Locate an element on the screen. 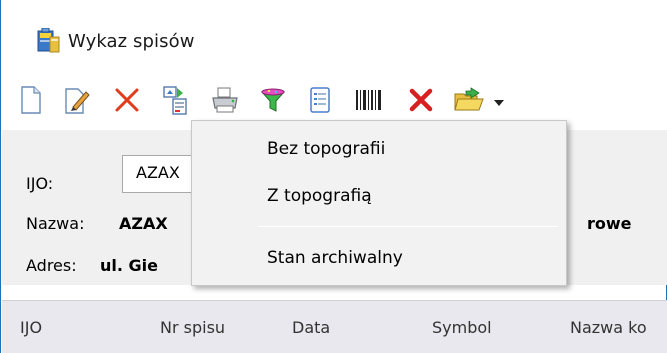  delete-icon is located at coordinates (127, 102).